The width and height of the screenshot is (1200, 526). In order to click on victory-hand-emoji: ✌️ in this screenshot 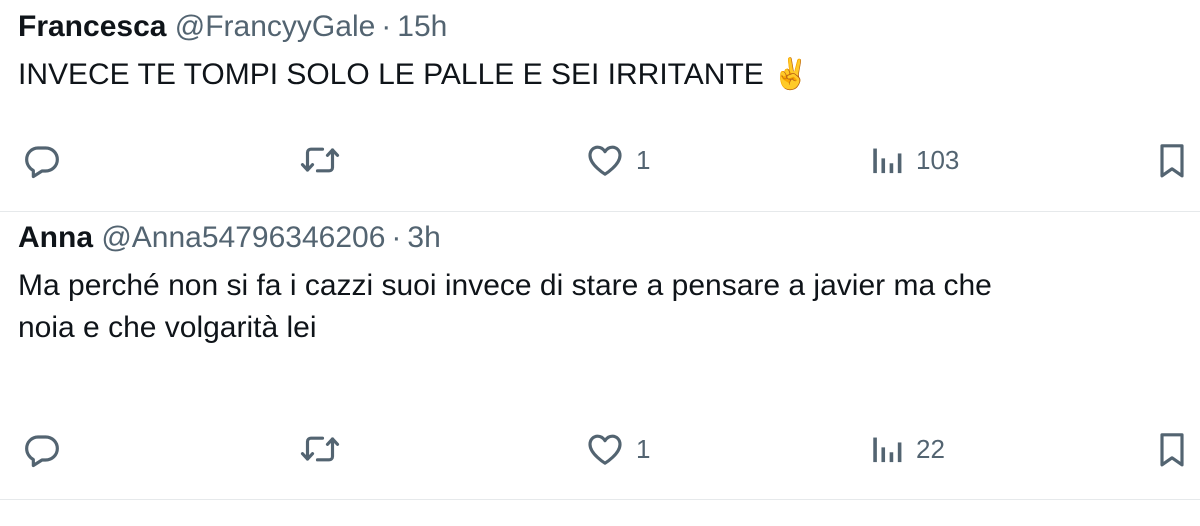, I will do `click(791, 74)`.